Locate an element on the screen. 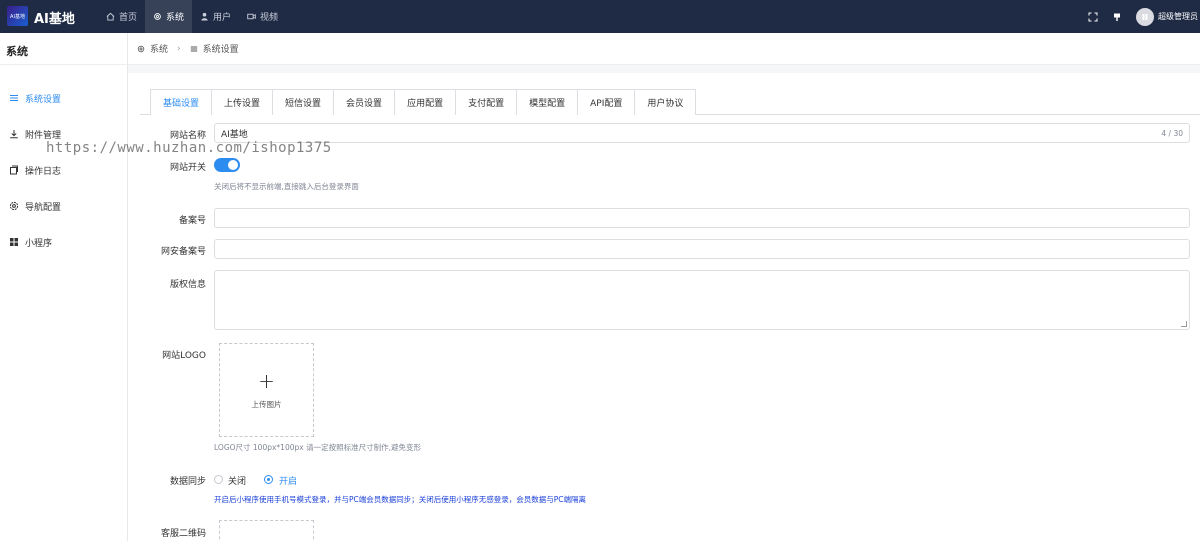 Image resolution: width=1200 pixels, height=541 pixels. breadcrumb: 系统 › 系统设置 is located at coordinates (664, 49).